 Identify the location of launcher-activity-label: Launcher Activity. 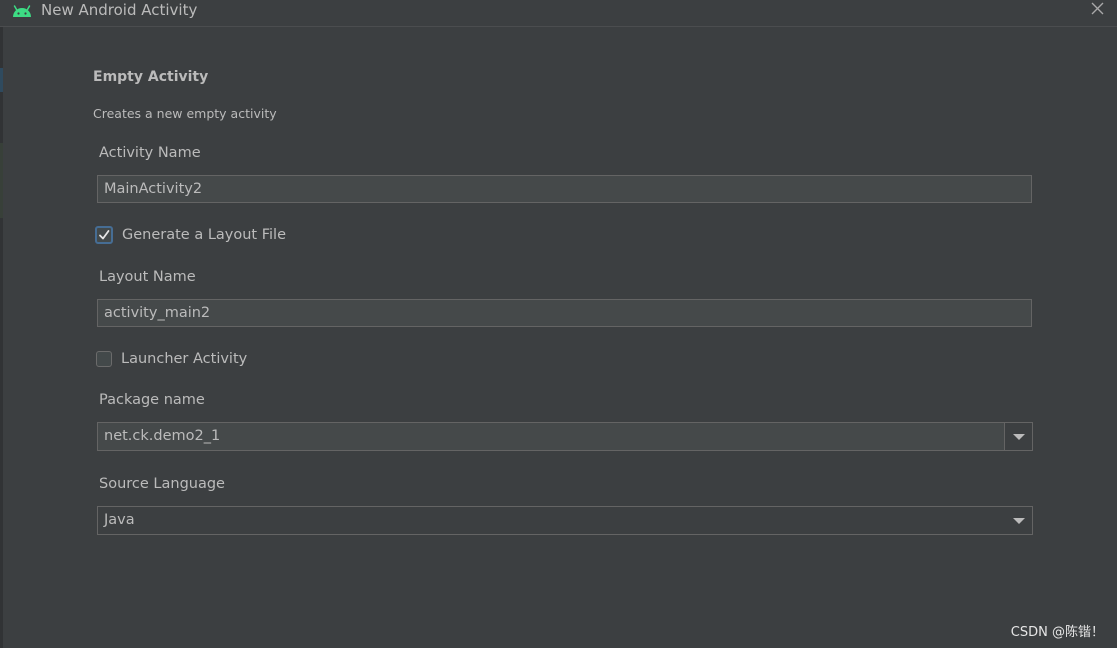
(184, 359).